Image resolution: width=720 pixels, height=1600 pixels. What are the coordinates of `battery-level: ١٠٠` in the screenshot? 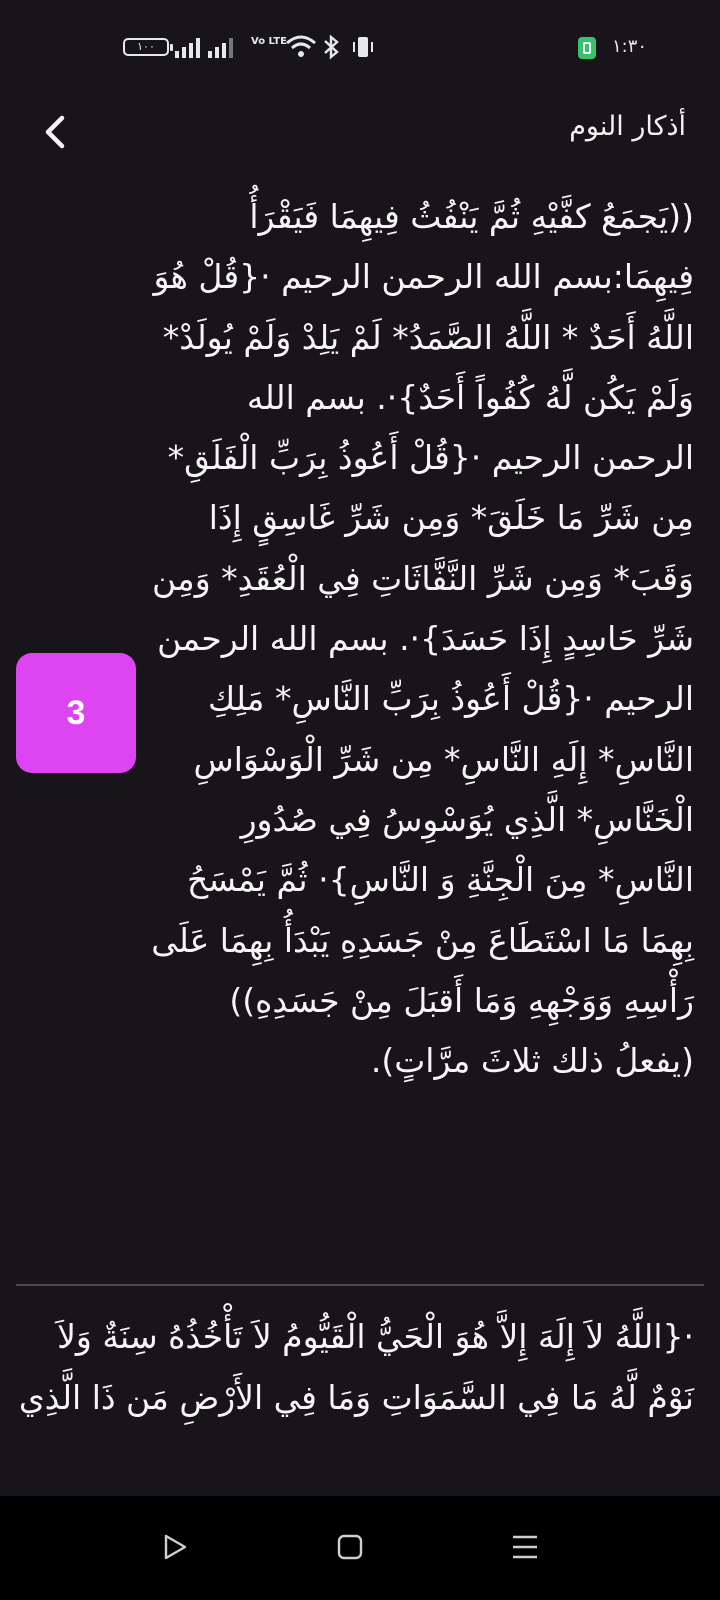 It's located at (146, 46).